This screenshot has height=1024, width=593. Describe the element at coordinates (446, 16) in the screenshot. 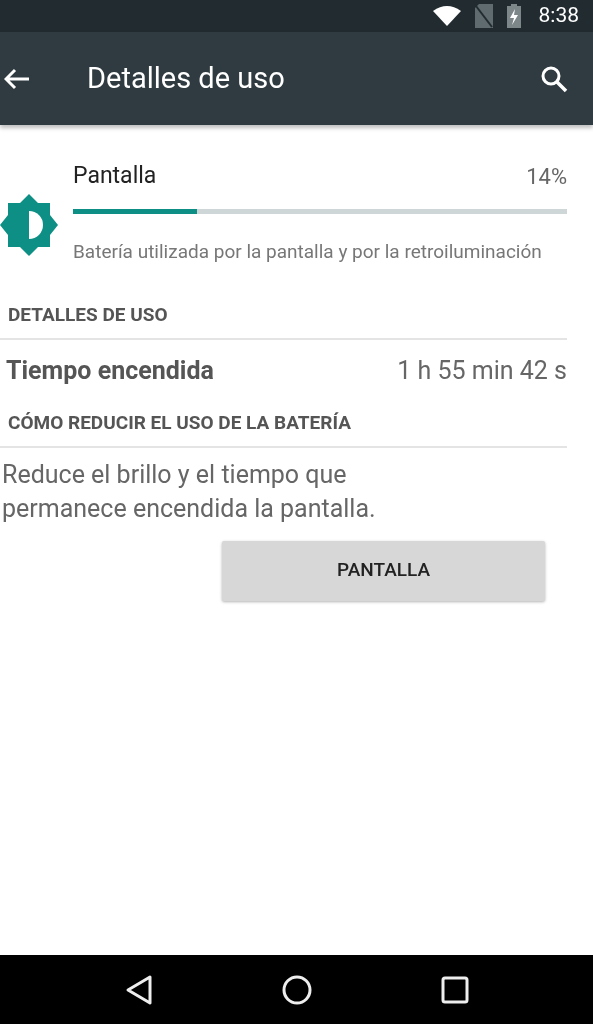

I see `wifi-icon` at that location.